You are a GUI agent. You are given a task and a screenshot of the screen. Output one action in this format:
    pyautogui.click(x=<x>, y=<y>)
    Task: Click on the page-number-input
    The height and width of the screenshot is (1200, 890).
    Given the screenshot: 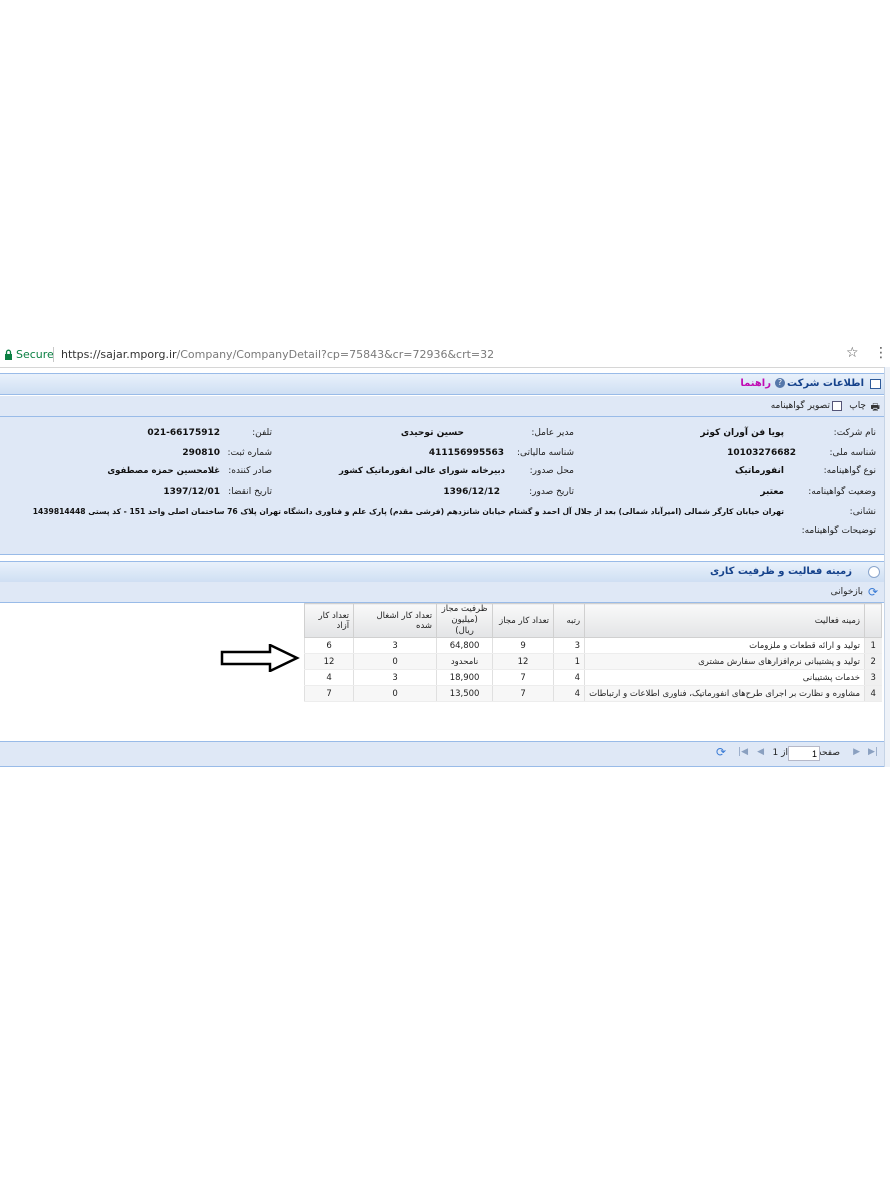 What is the action you would take?
    pyautogui.click(x=804, y=753)
    